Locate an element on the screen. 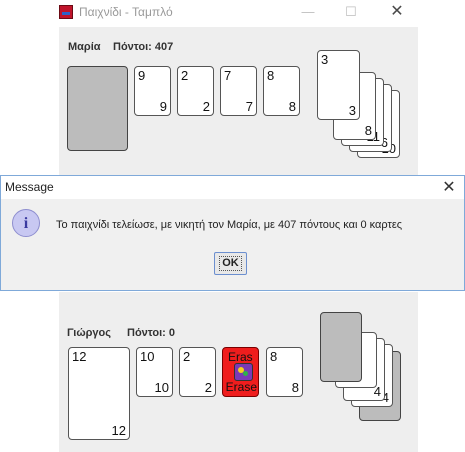 This screenshot has height=452, width=465. bottom-hand-card: 10 10 is located at coordinates (154, 372).